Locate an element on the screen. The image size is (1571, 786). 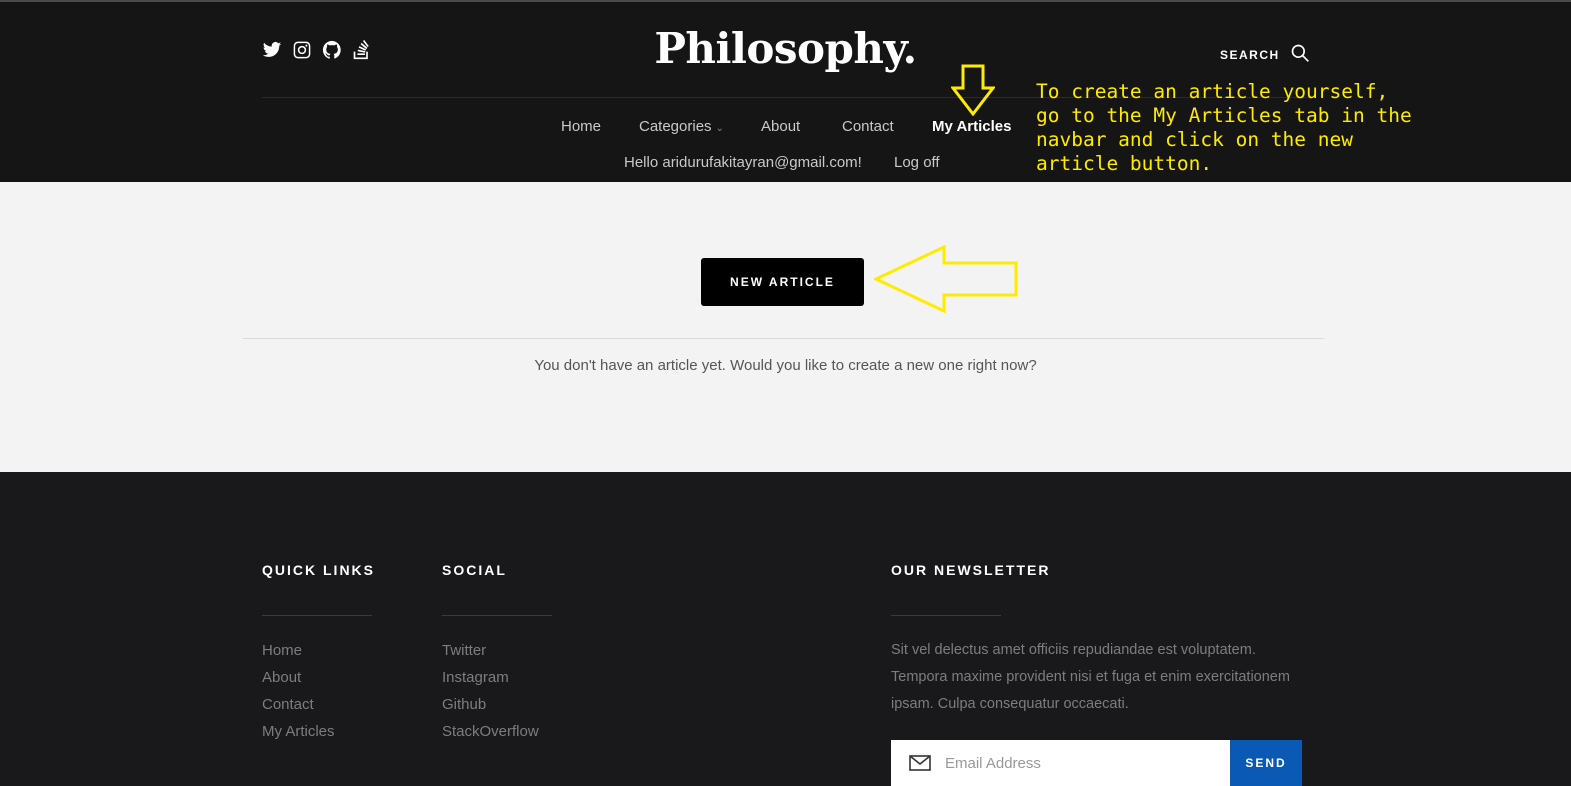
footer-link-my-articles: My Articles is located at coordinates (318, 731).